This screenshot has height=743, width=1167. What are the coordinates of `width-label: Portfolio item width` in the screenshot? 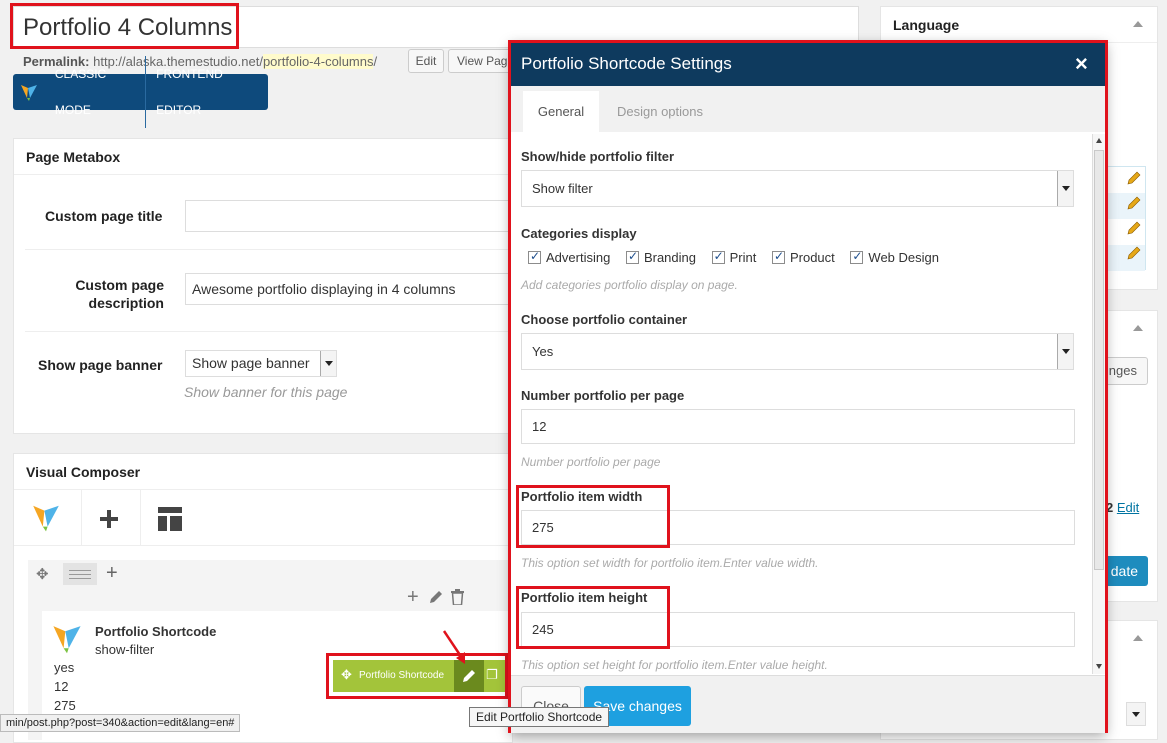 It's located at (582, 496).